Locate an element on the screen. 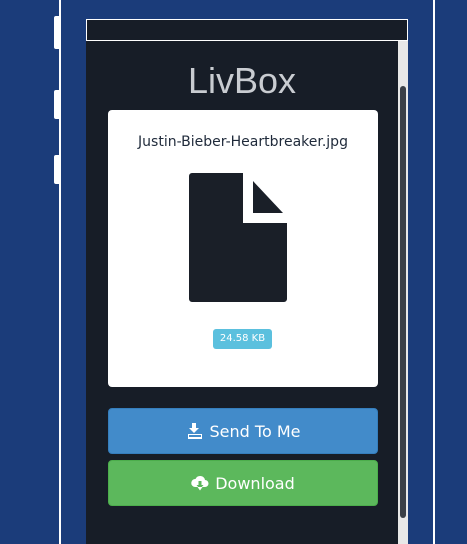  file-icon is located at coordinates (238, 237).